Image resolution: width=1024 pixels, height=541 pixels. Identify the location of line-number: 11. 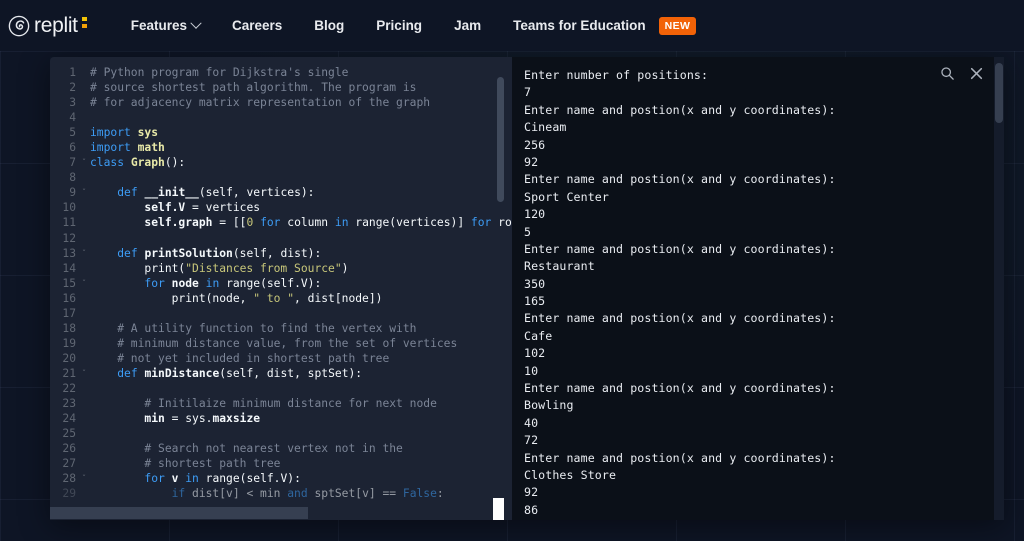
(69, 223).